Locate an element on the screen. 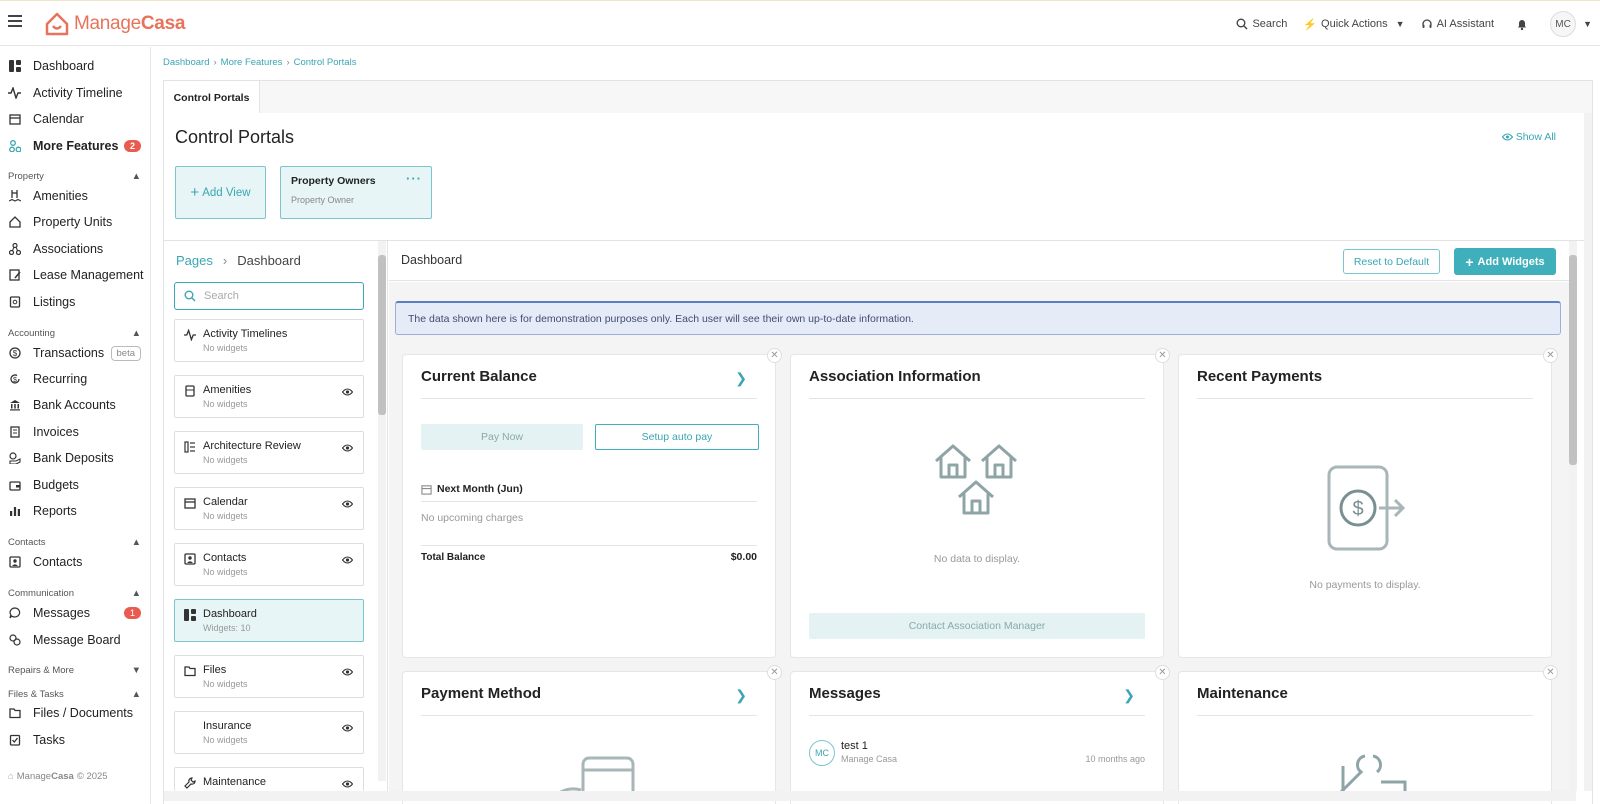 Image resolution: width=1600 pixels, height=804 pixels. breadcrumb-link: Dashboard is located at coordinates (186, 62).